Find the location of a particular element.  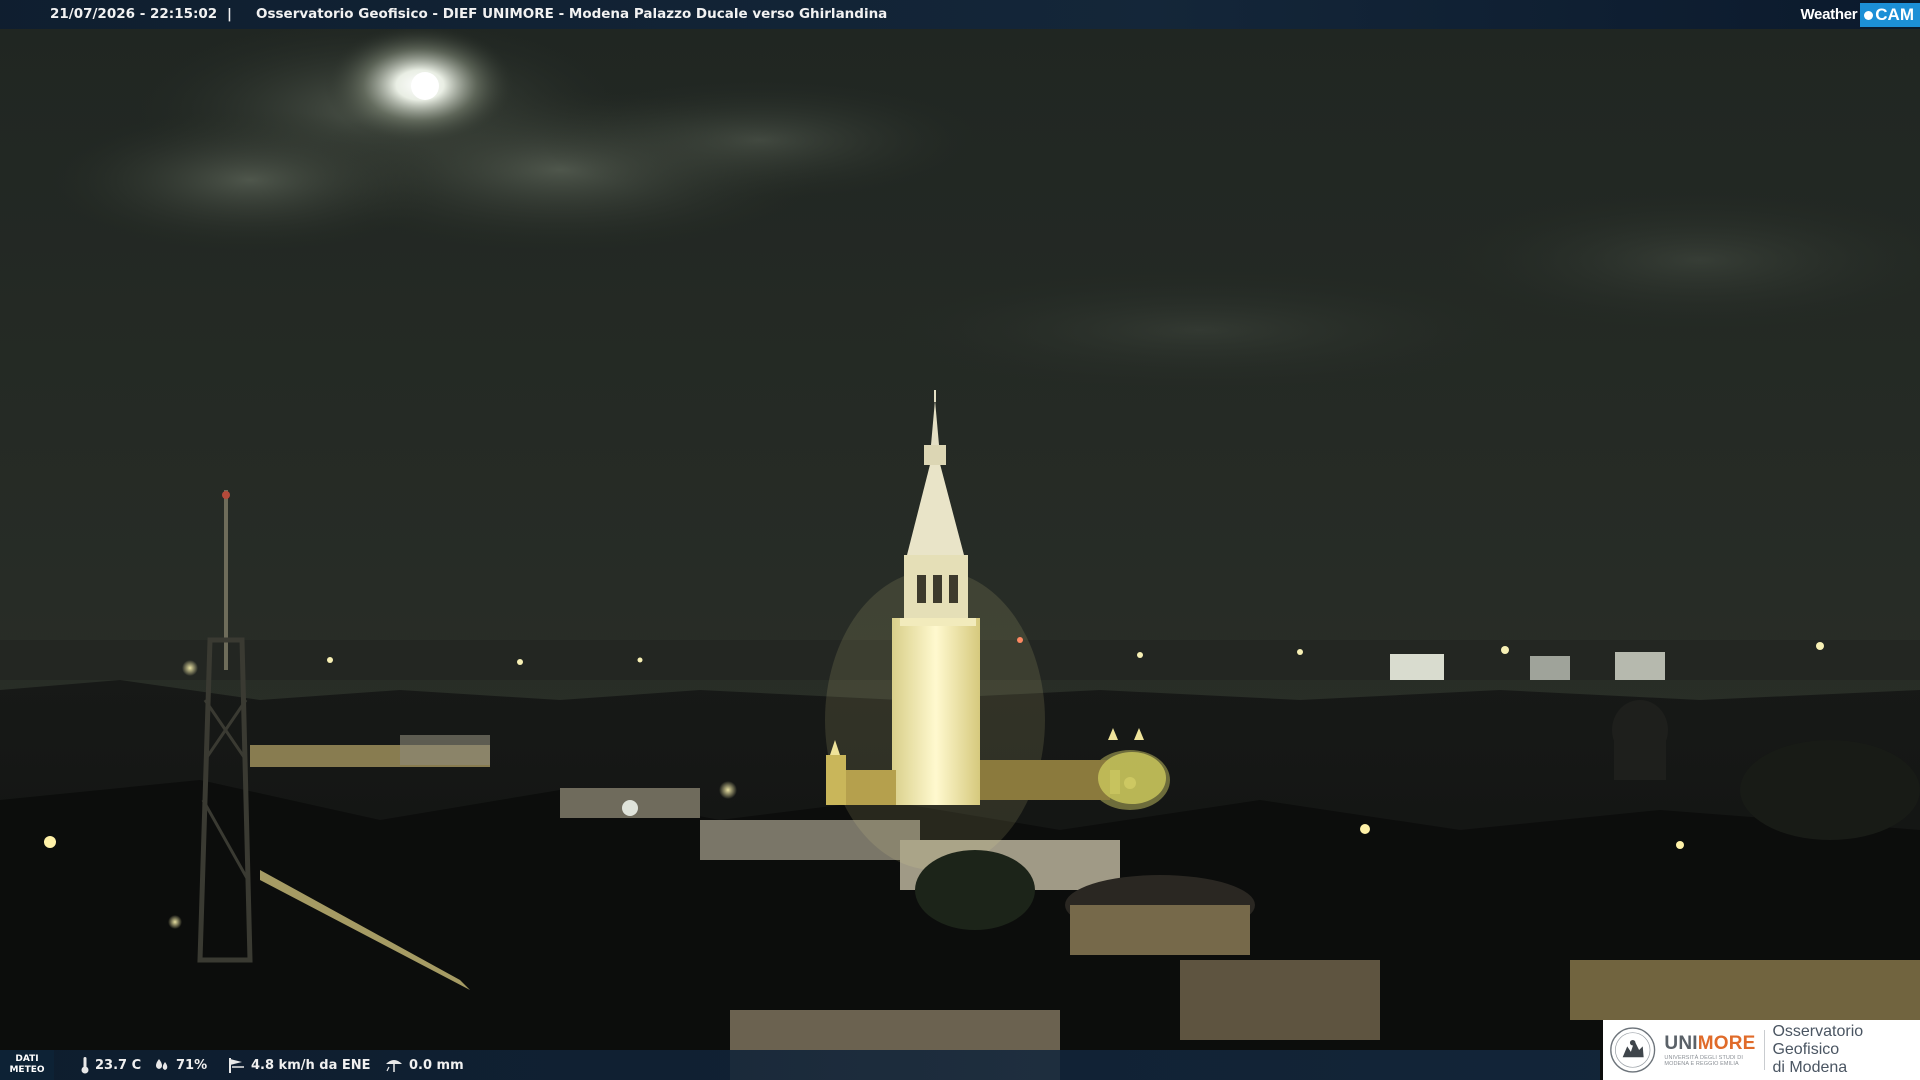

humidity-metric: 71% is located at coordinates (180, 1065).